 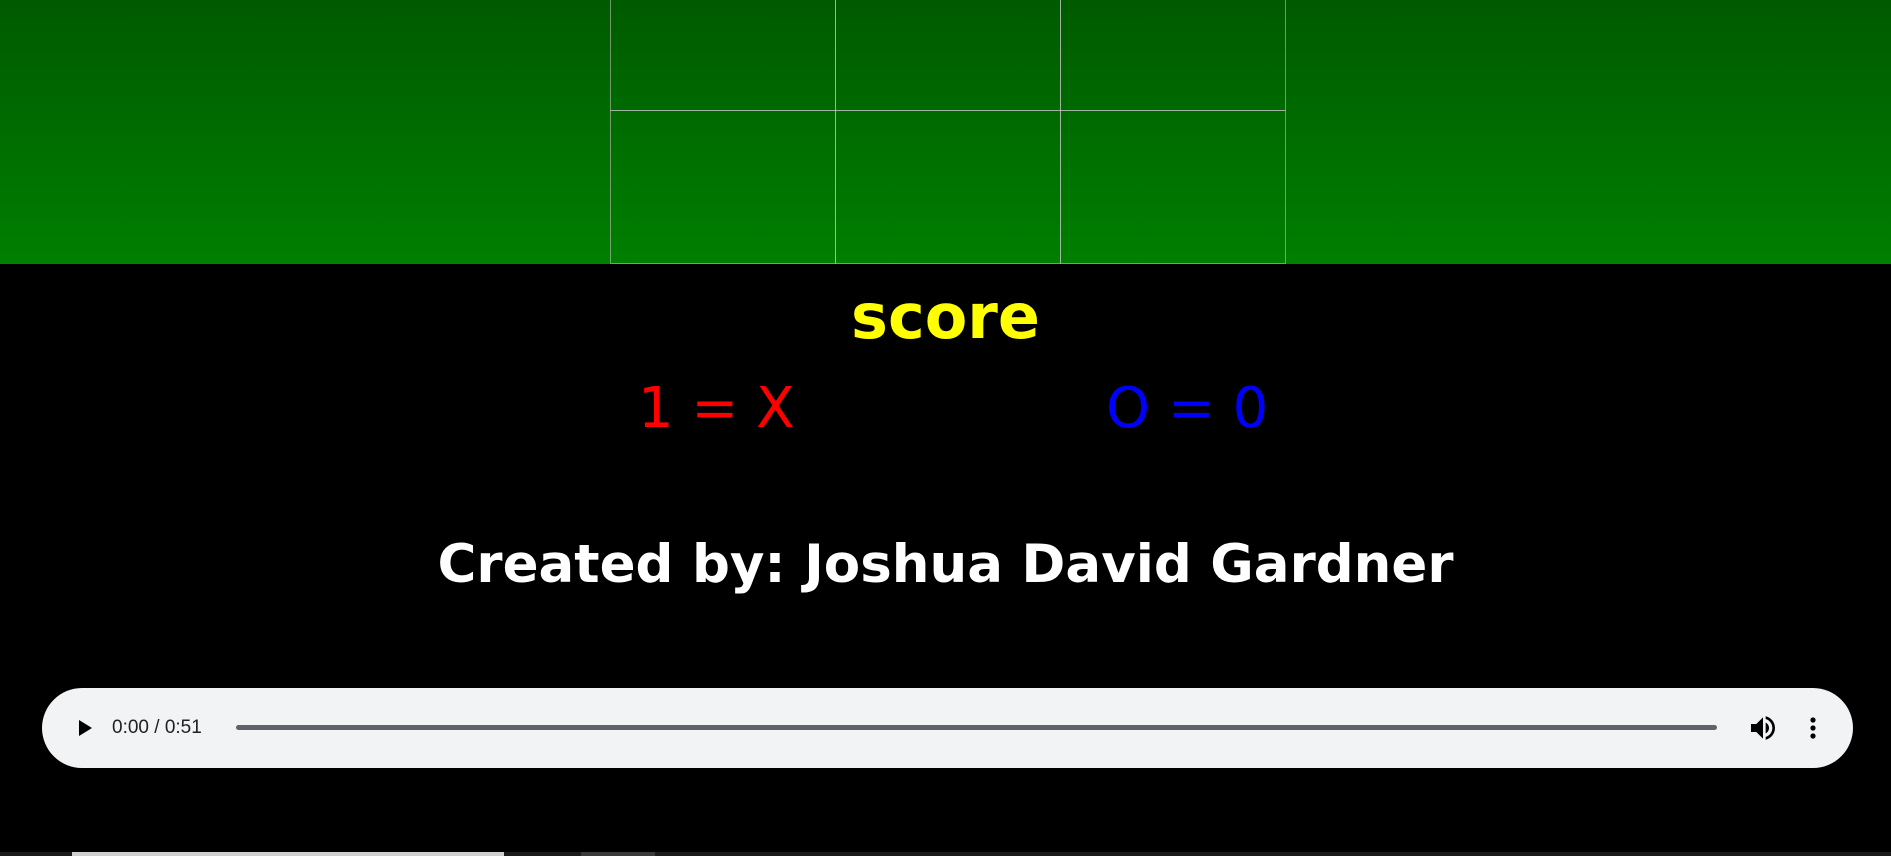 I want to click on audio-player: 0:00 / 0:51, so click(x=947, y=728).